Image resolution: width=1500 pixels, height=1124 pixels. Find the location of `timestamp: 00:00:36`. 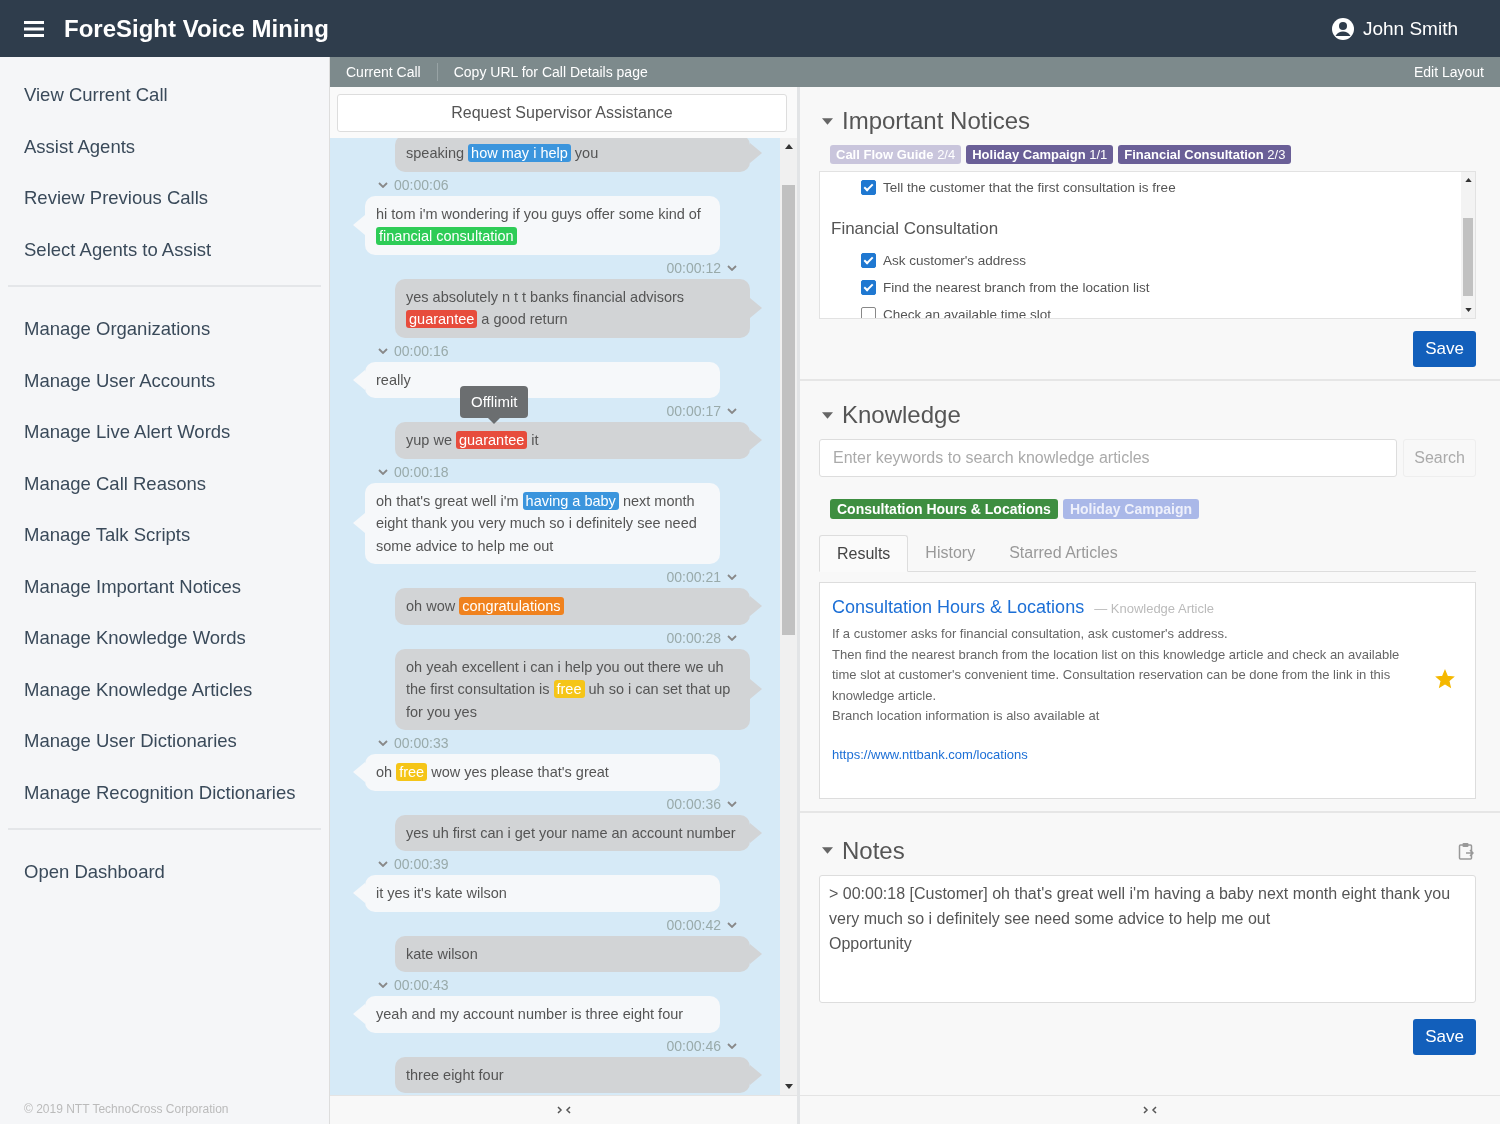

timestamp: 00:00:36 is located at coordinates (693, 803).